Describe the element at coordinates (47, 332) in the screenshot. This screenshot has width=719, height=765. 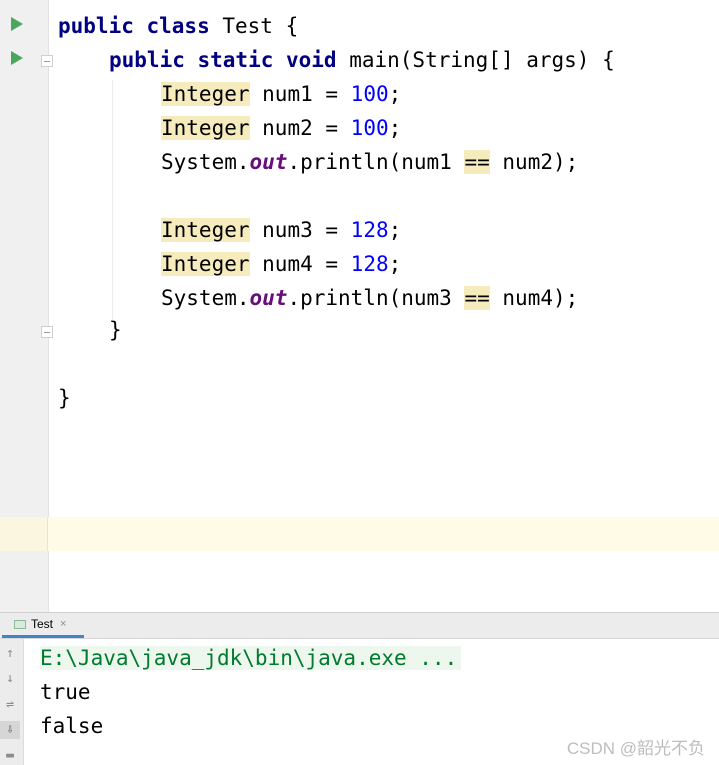
I see `fold-end-icon` at that location.